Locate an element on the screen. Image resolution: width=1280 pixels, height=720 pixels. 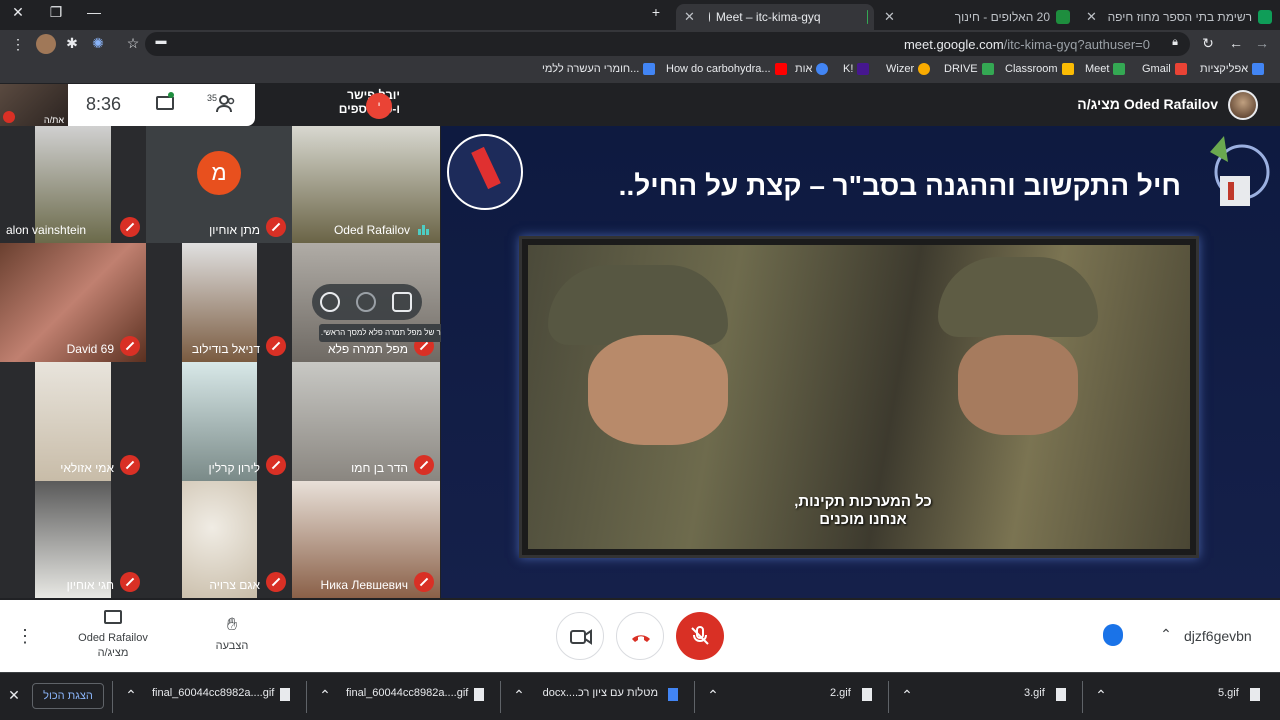
tile-hover-controls is located at coordinates (367, 302).